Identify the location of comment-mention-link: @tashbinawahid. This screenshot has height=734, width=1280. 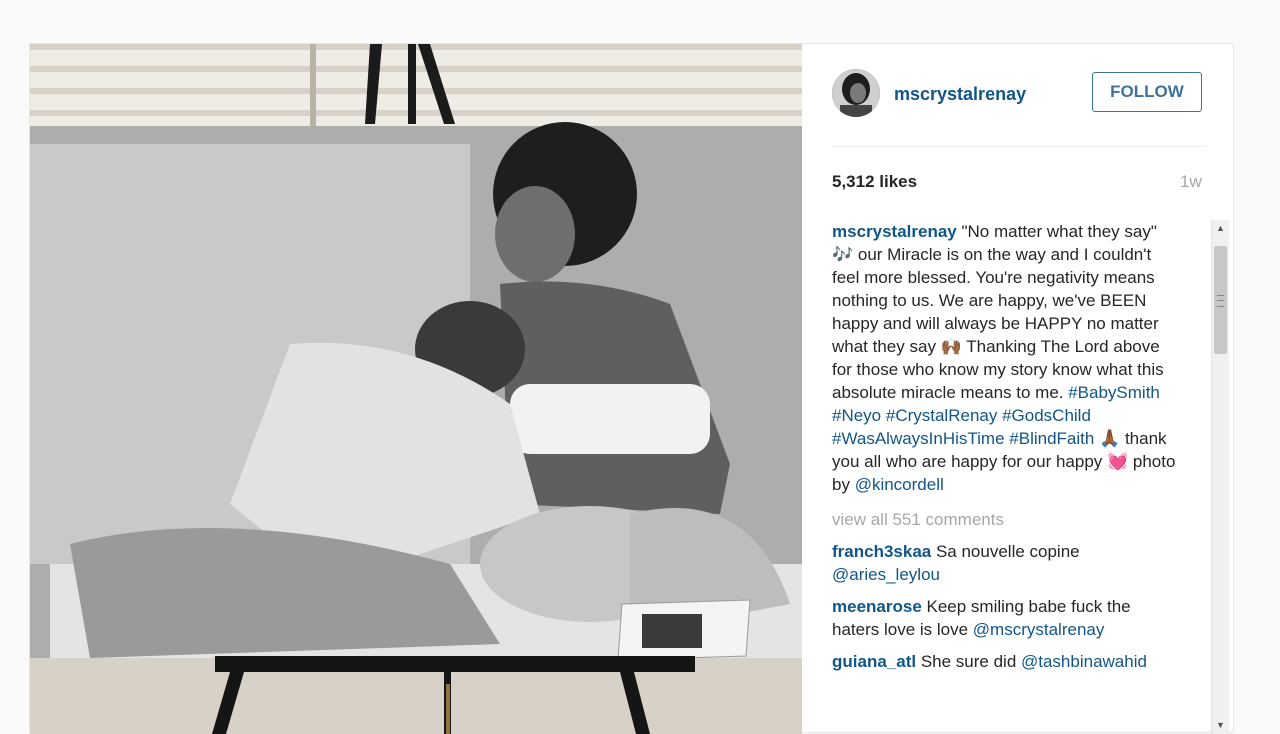
(1084, 661).